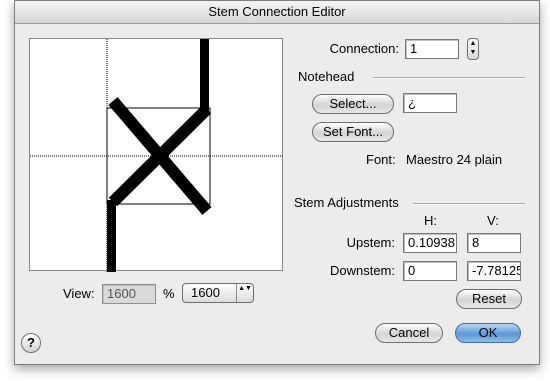 This screenshot has width=550, height=381. I want to click on stepper-down-icon: ▼, so click(473, 52).